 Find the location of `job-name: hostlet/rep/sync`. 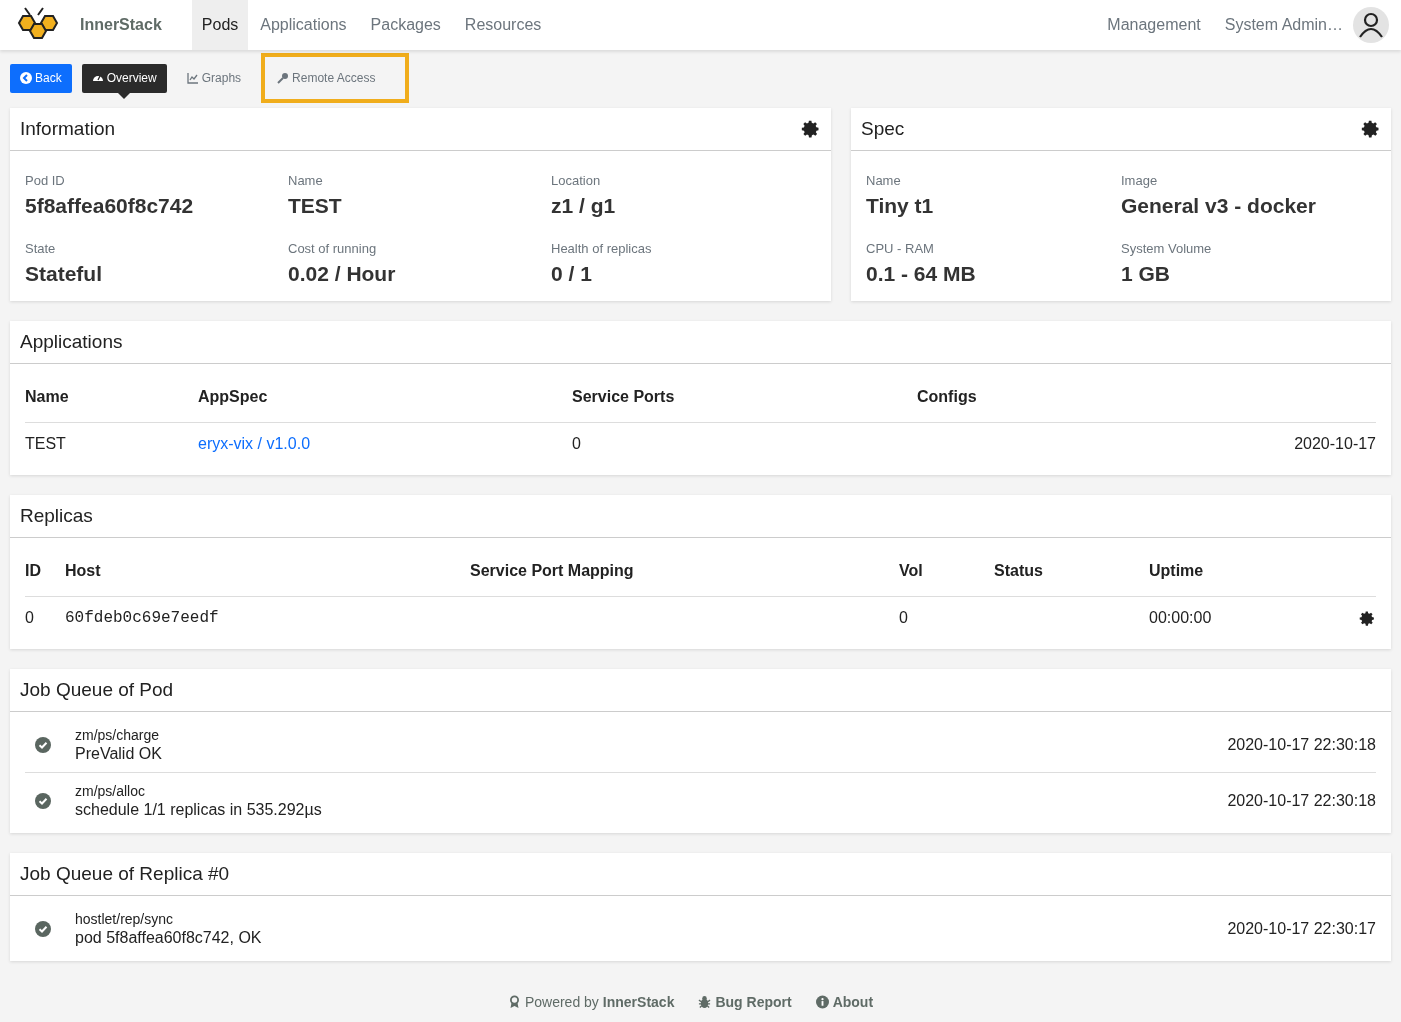

job-name: hostlet/rep/sync is located at coordinates (125, 918).